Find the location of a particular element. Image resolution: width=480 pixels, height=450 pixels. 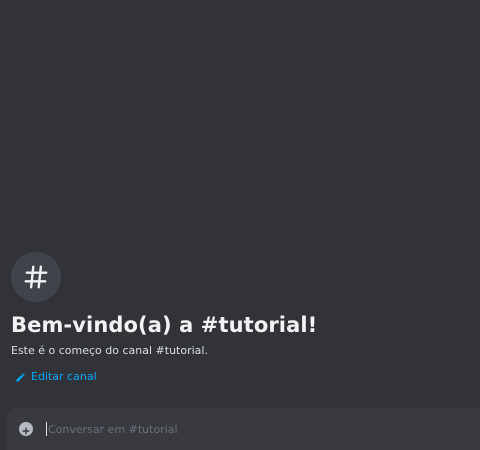

welcome-subtitle: Este é o começo do canal #tutorial. is located at coordinates (109, 350).